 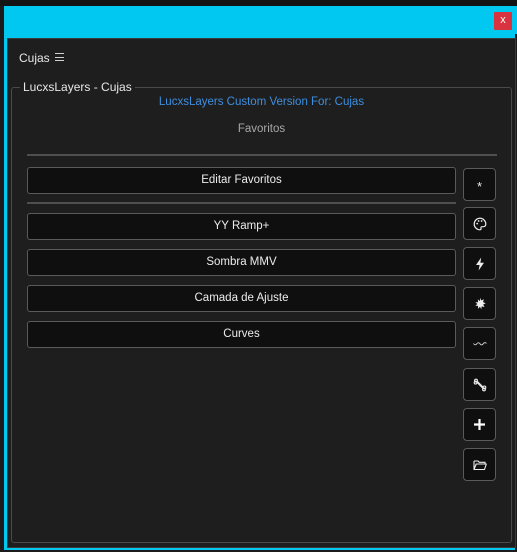 I want to click on favorite-button-camada-de-ajuste: Camada de Ajuste, so click(x=241, y=298).